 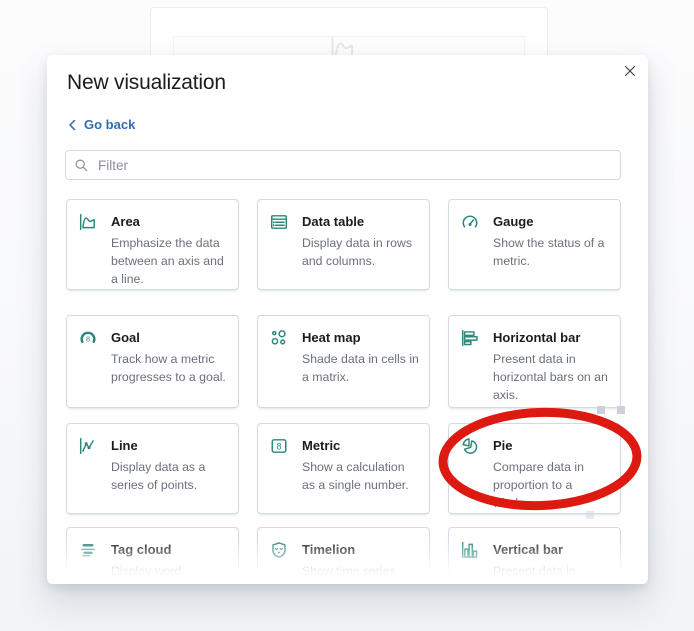 I want to click on viz-card-description: Show the status of a metric., so click(x=549, y=252).